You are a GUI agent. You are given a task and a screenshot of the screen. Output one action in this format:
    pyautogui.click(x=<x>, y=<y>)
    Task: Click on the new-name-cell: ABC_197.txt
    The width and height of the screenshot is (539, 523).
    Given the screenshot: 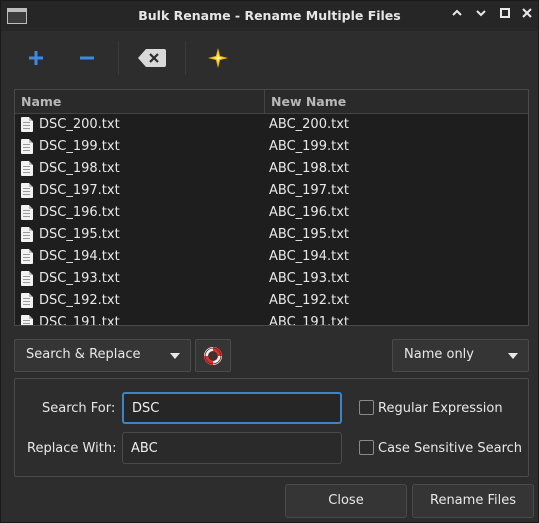 What is the action you would take?
    pyautogui.click(x=309, y=190)
    